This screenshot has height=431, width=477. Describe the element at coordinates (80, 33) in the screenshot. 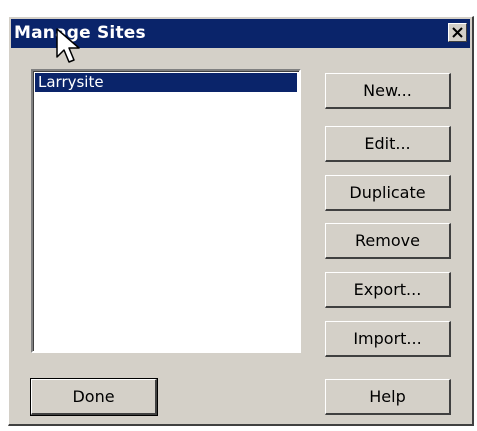

I see `window-title: Manage Sites` at that location.